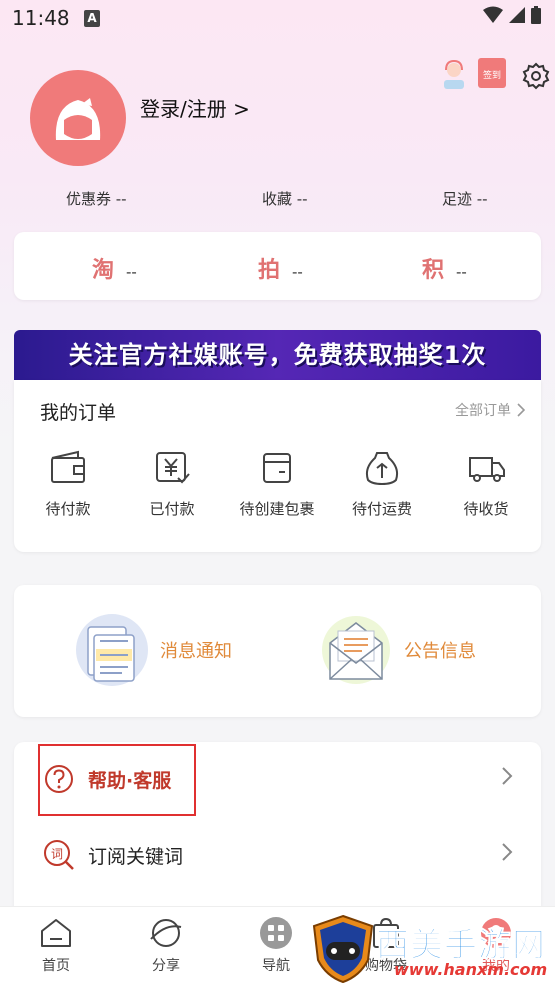  What do you see at coordinates (343, 949) in the screenshot?
I see `shield-logo-icon` at bounding box center [343, 949].